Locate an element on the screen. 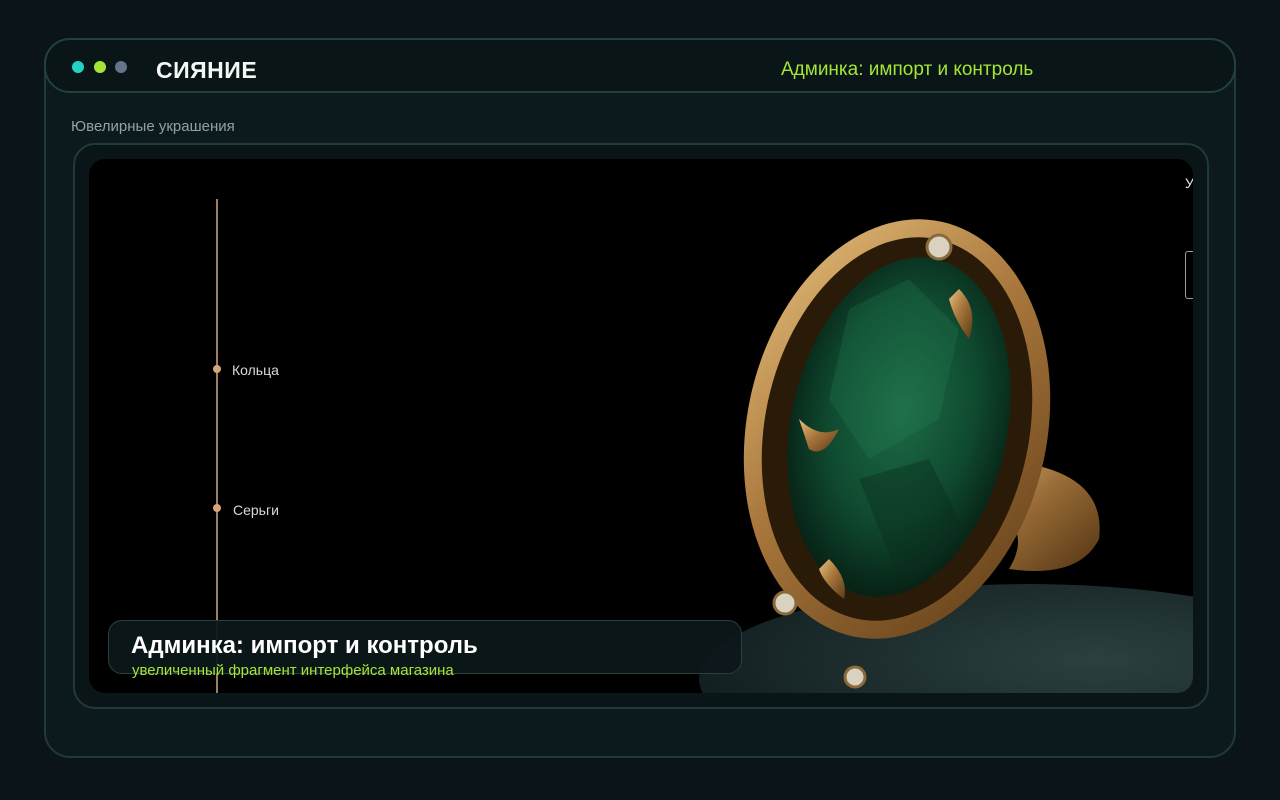  header-title: Админка: импорт и контроль is located at coordinates (907, 69).